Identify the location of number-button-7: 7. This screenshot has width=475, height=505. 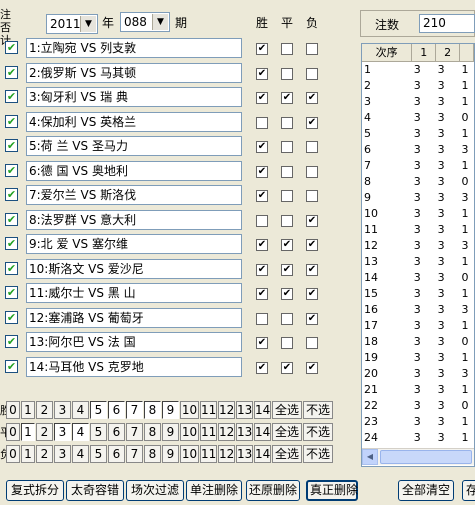
(134, 432).